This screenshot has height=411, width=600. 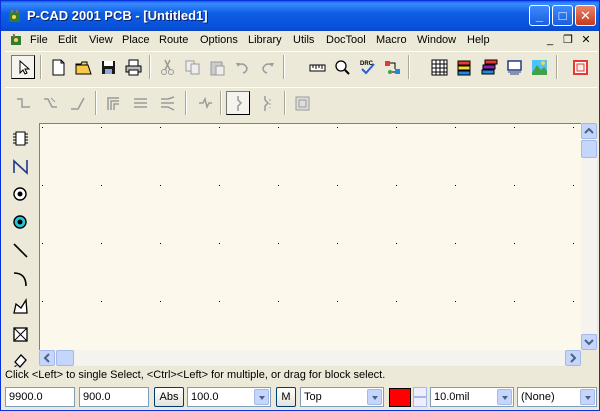 I want to click on place-connection-button, so click(x=20, y=166).